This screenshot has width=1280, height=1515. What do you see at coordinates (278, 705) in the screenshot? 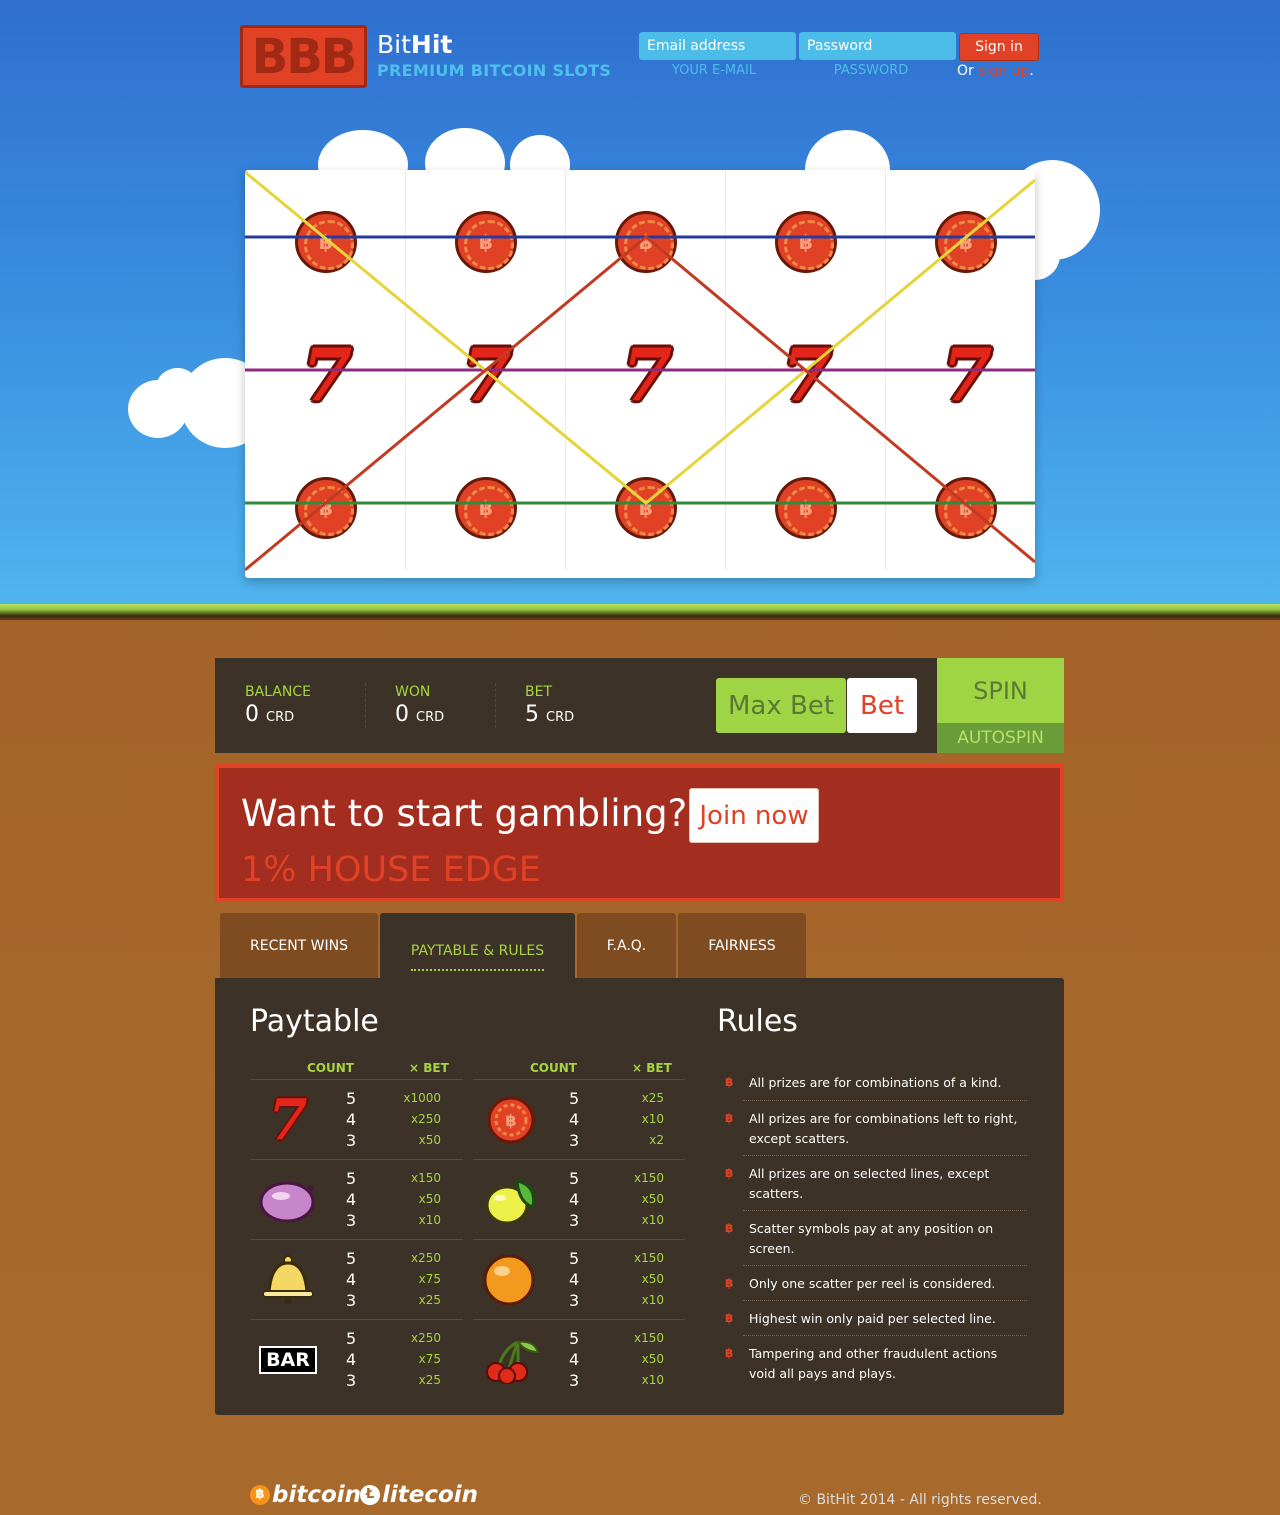
I see `balance-stat: BALANCE 0 CRD` at bounding box center [278, 705].